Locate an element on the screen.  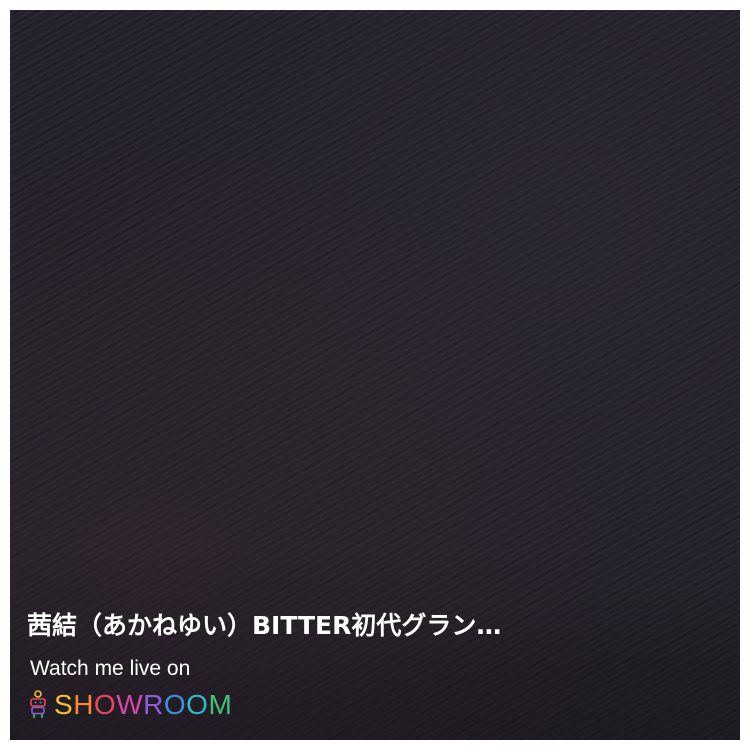
showroom-mascot-icon is located at coordinates (38, 704).